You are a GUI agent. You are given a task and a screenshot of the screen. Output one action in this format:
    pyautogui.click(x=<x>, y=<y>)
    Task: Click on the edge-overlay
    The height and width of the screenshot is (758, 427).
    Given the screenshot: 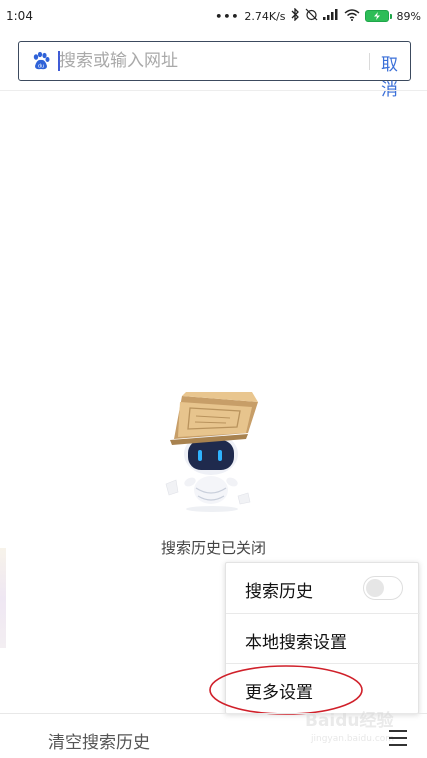 What is the action you would take?
    pyautogui.click(x=3, y=598)
    